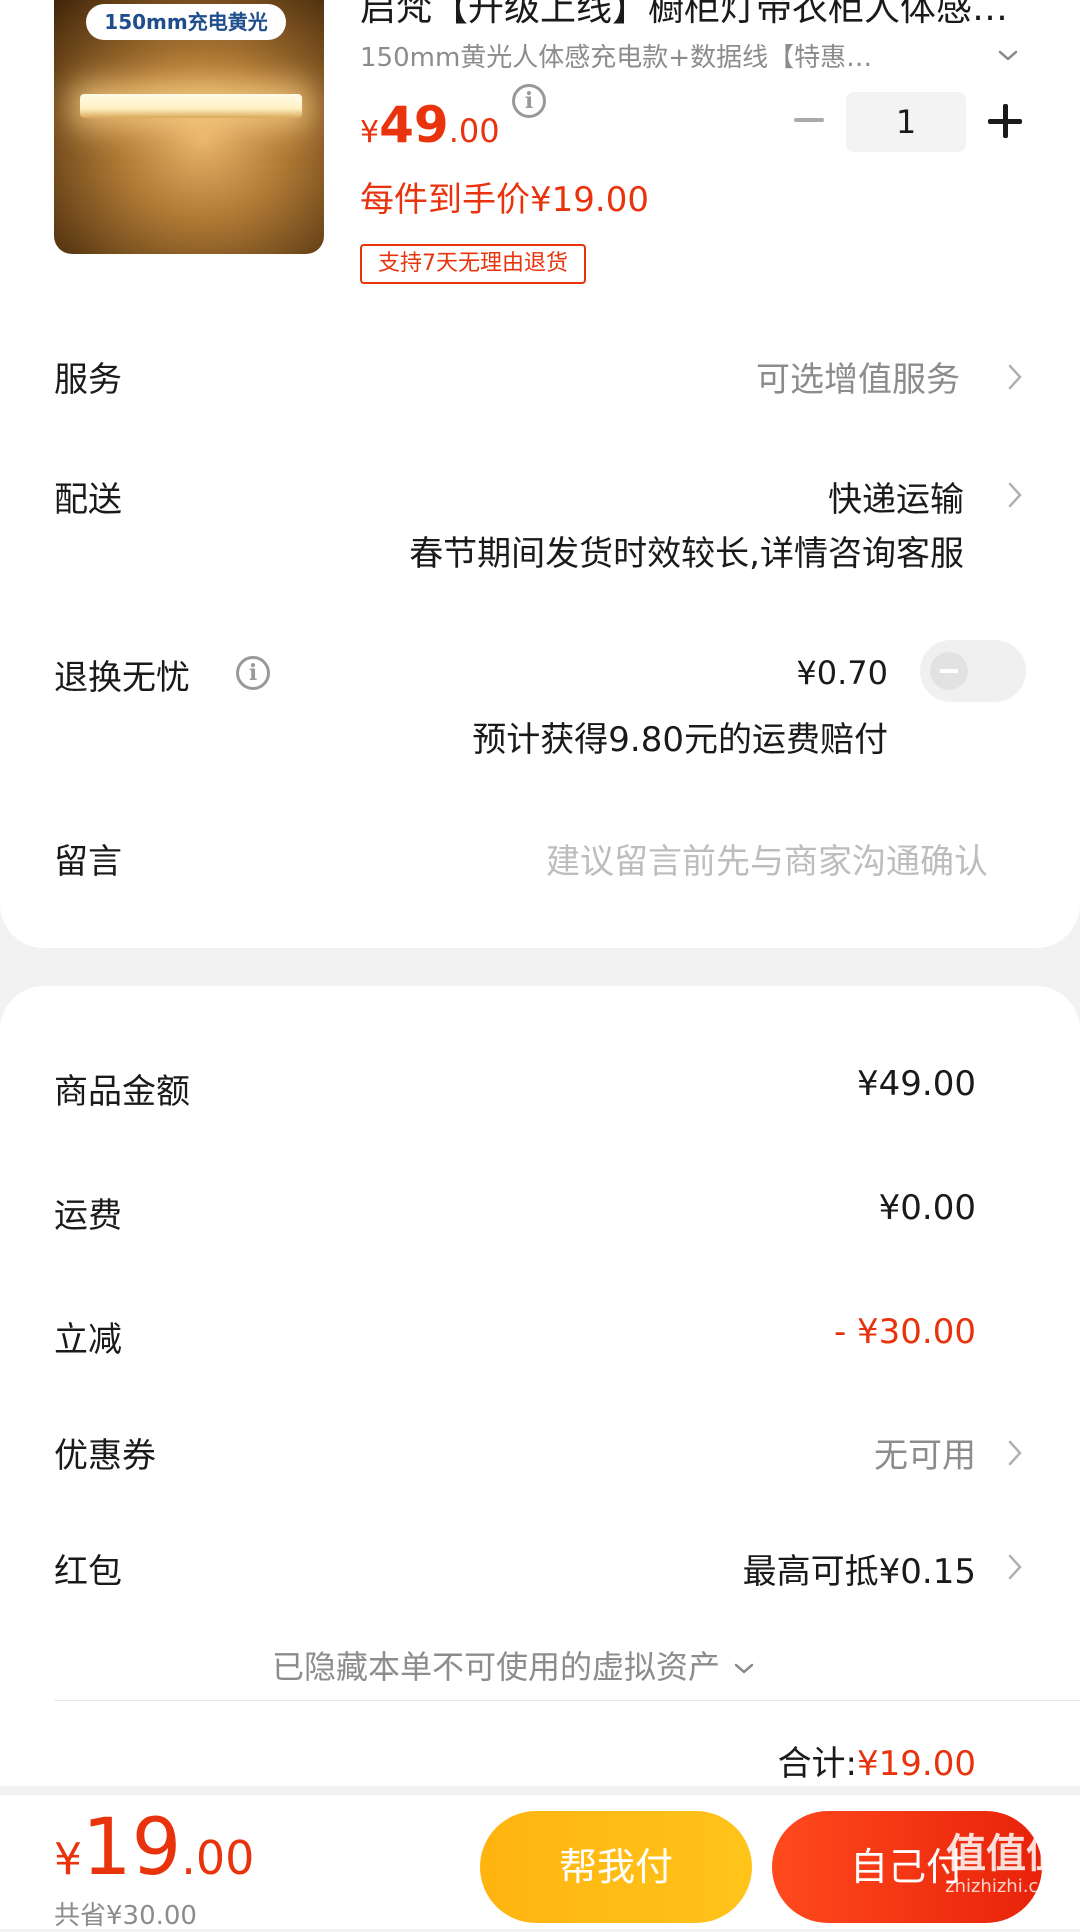  I want to click on bottom-price-decimal: .00, so click(218, 1858).